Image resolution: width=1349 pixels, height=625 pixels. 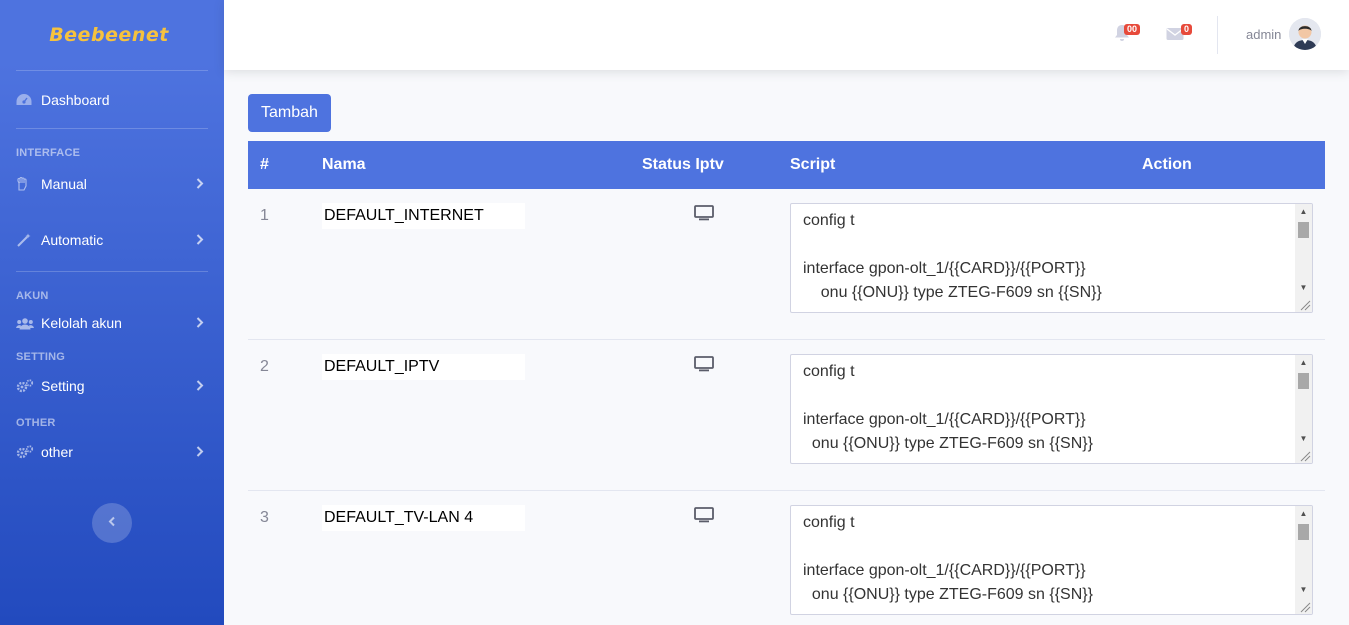 I want to click on table-header: # Nama Status Iptv Script Action, so click(x=786, y=165).